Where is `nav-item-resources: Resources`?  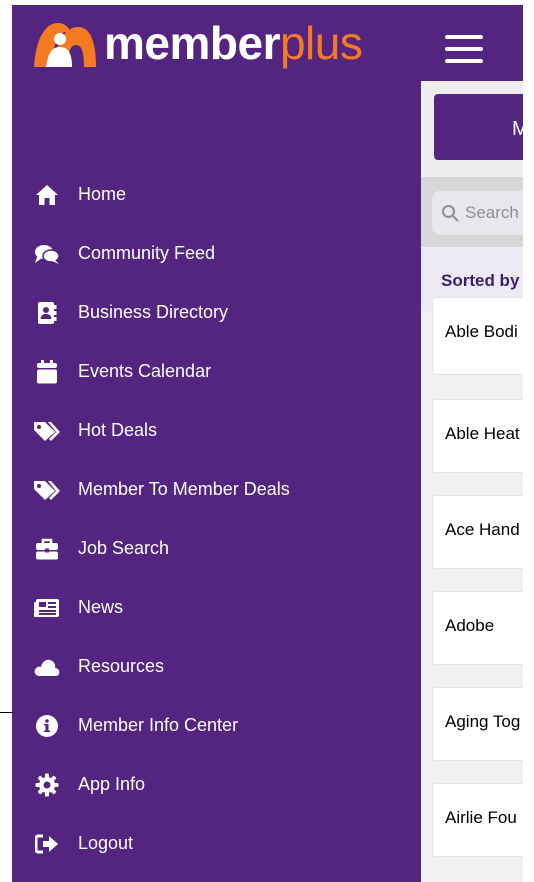 nav-item-resources: Resources is located at coordinates (216, 666).